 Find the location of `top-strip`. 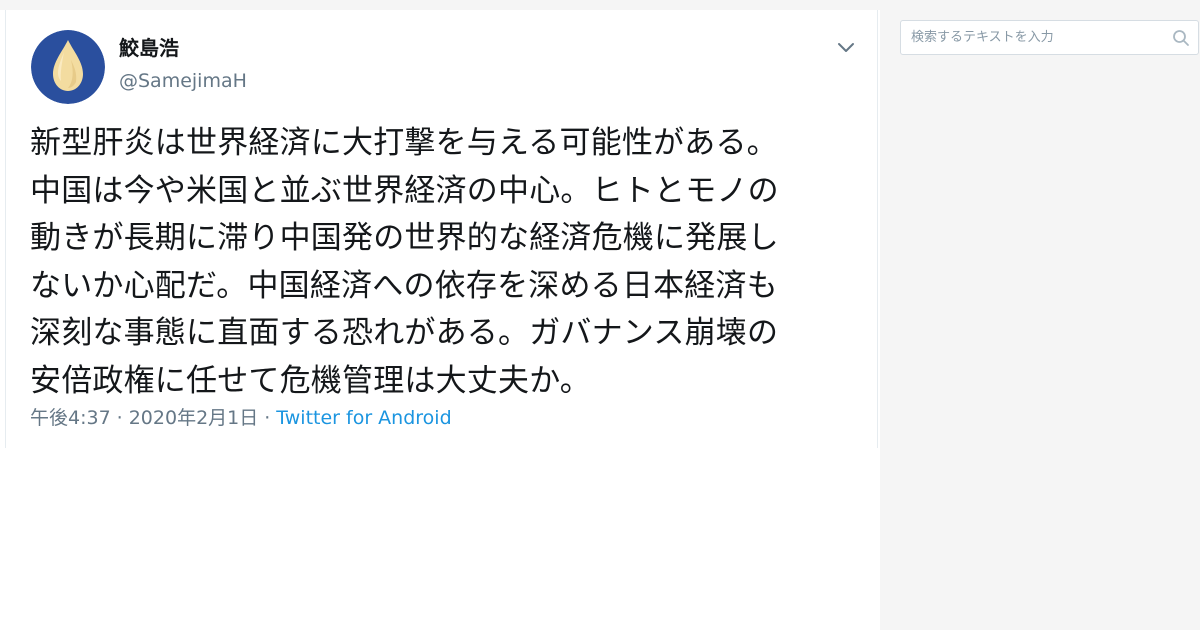

top-strip is located at coordinates (600, 5).